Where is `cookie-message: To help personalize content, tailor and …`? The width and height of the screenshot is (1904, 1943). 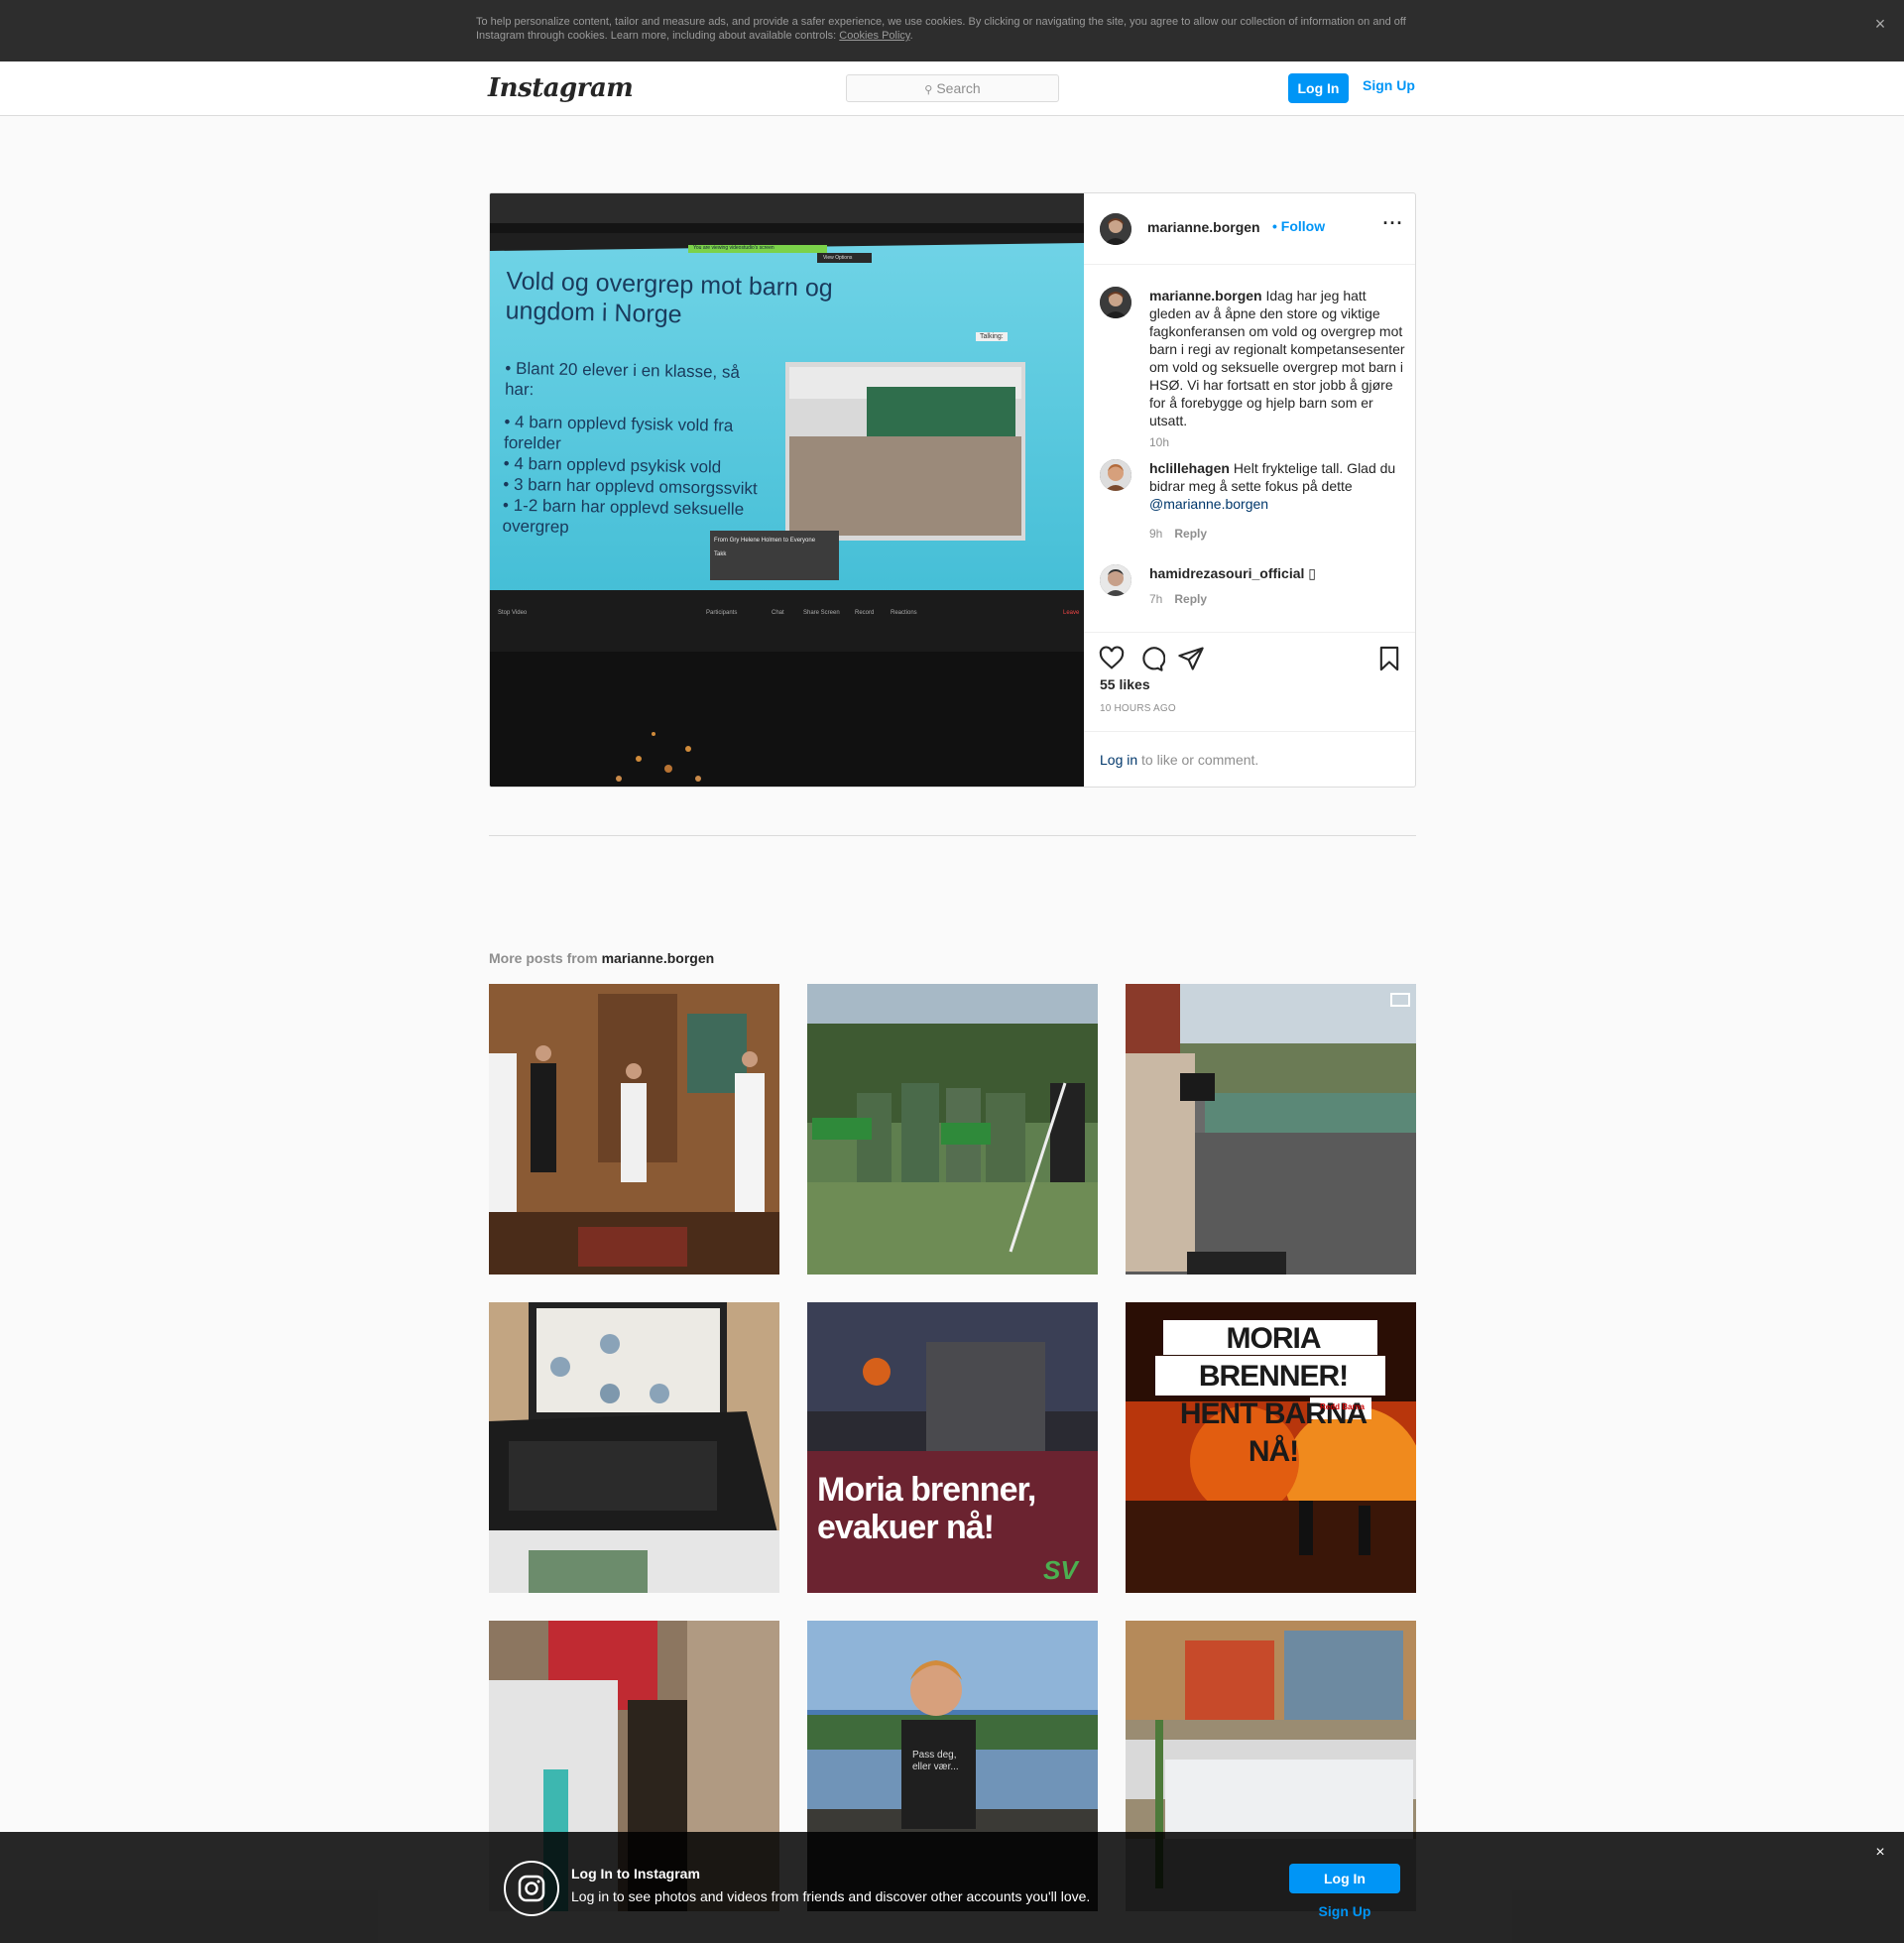
cookie-message: To help personalize content, tailor and … is located at coordinates (941, 29).